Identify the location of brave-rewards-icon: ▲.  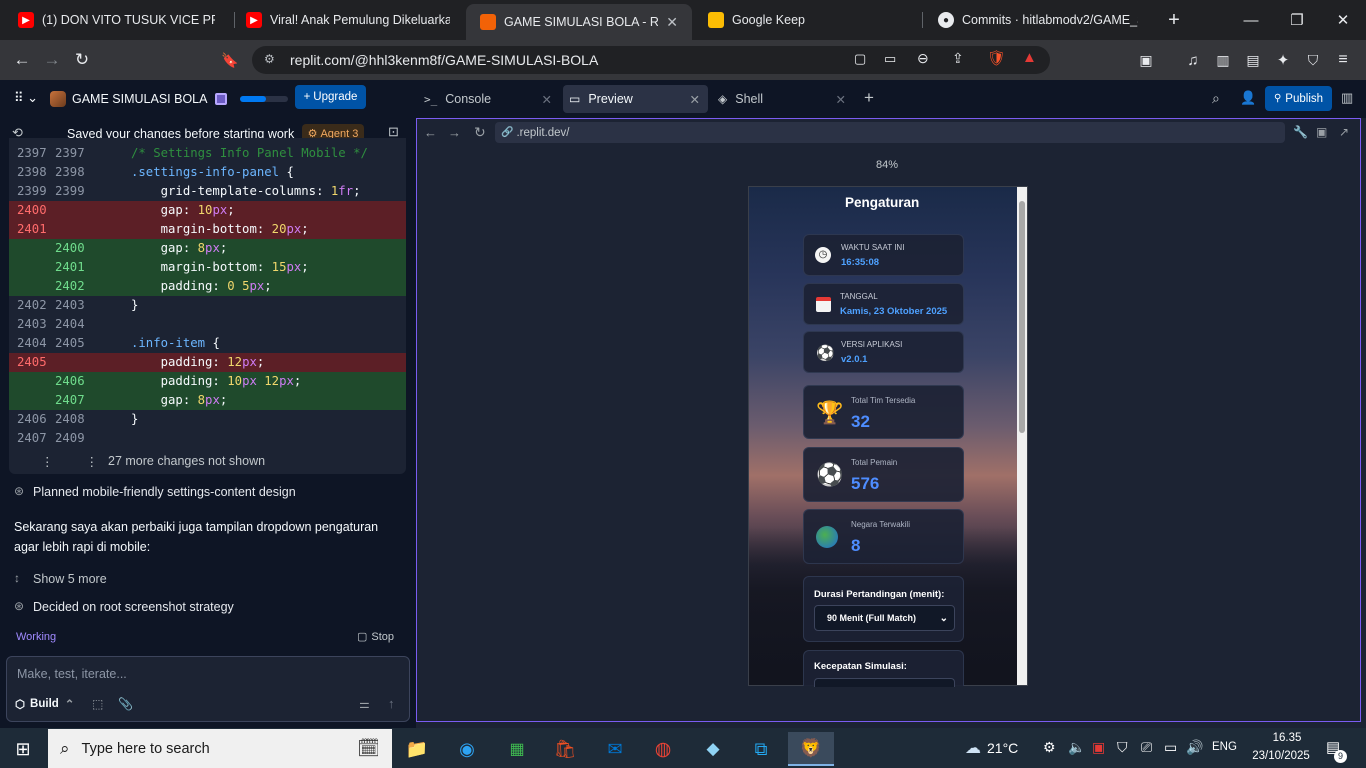
(1029, 57).